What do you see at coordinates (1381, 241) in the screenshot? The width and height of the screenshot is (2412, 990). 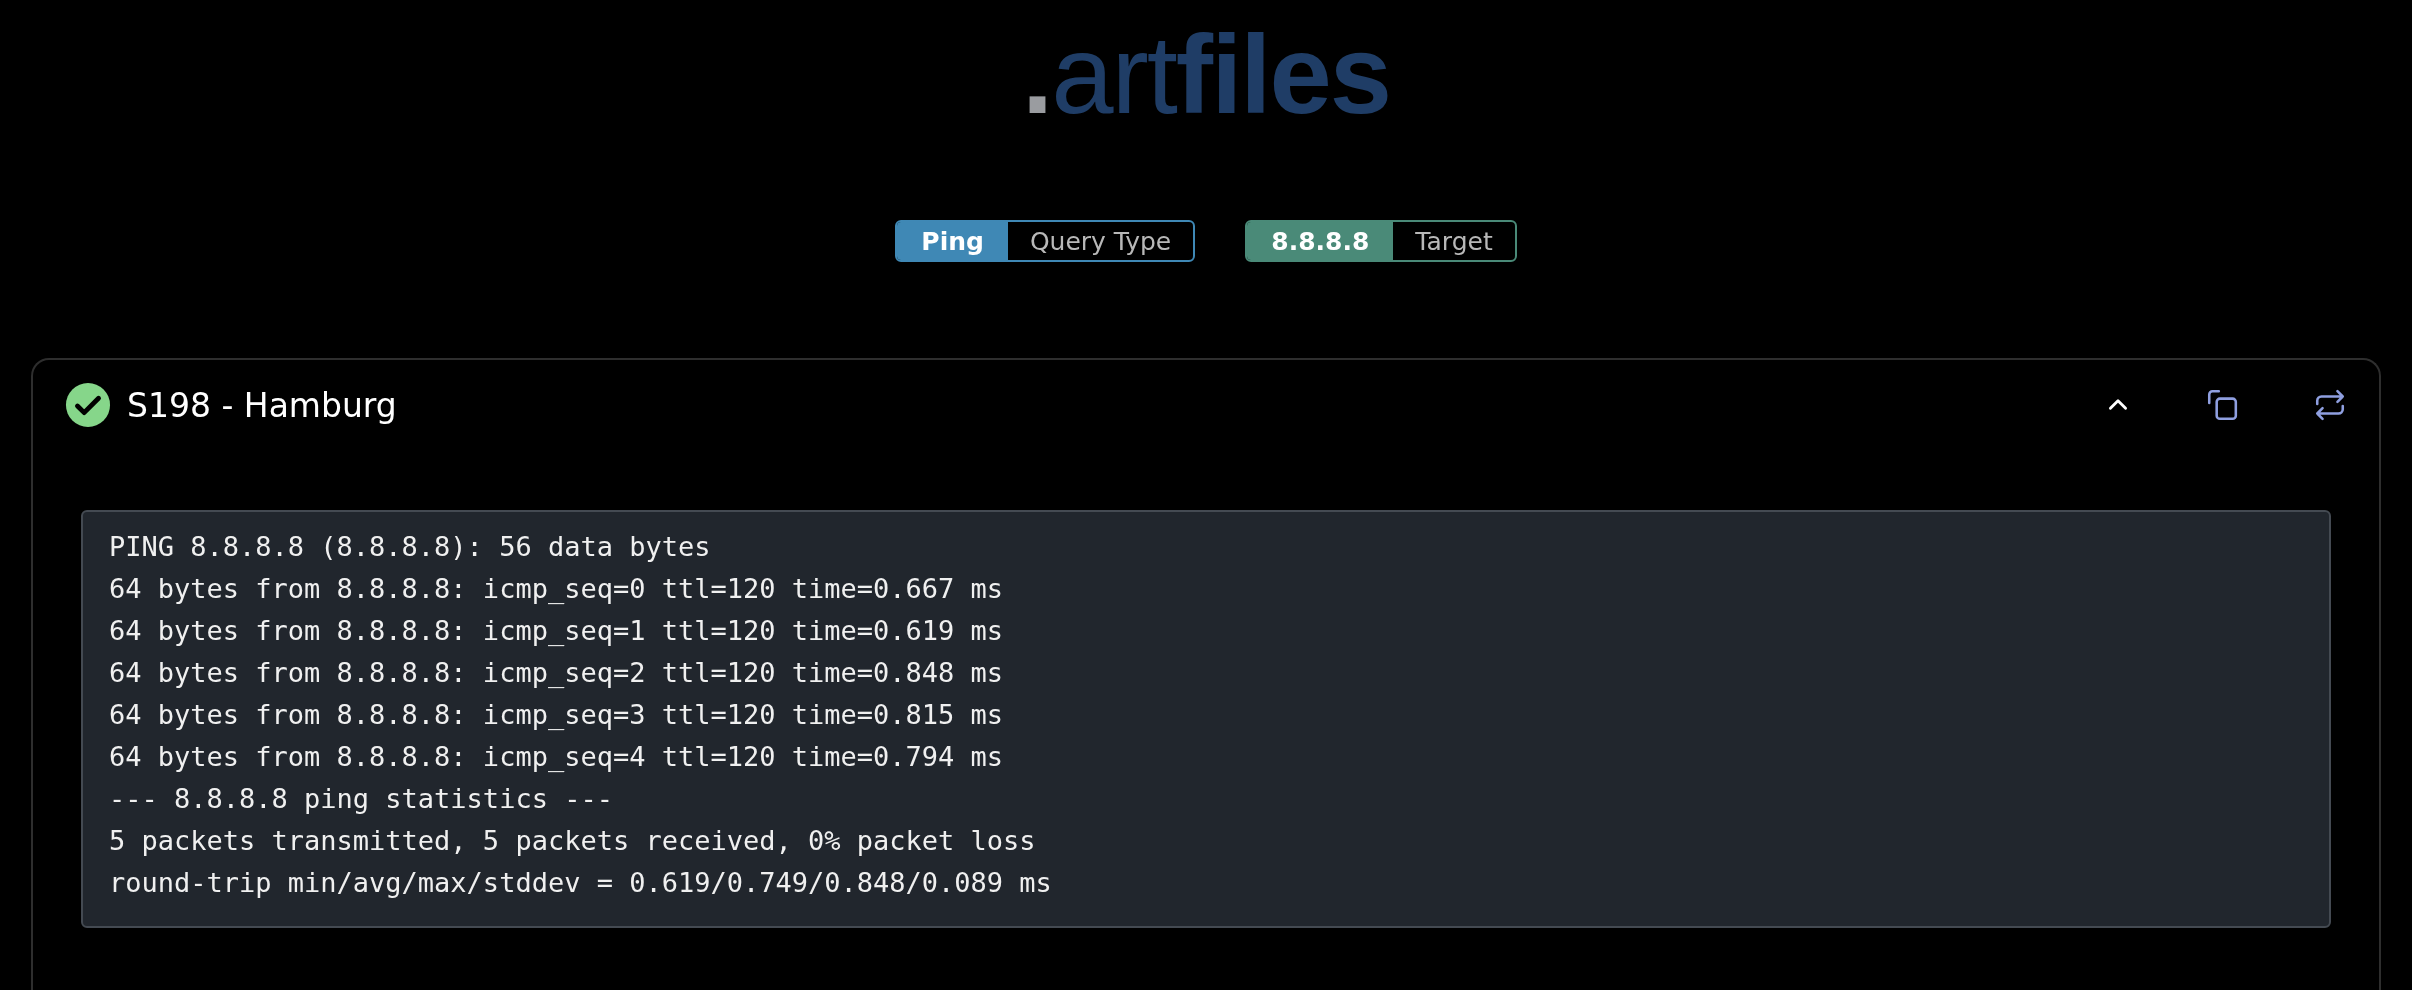 I see `query-tag: 8.8.8.8 Target` at bounding box center [1381, 241].